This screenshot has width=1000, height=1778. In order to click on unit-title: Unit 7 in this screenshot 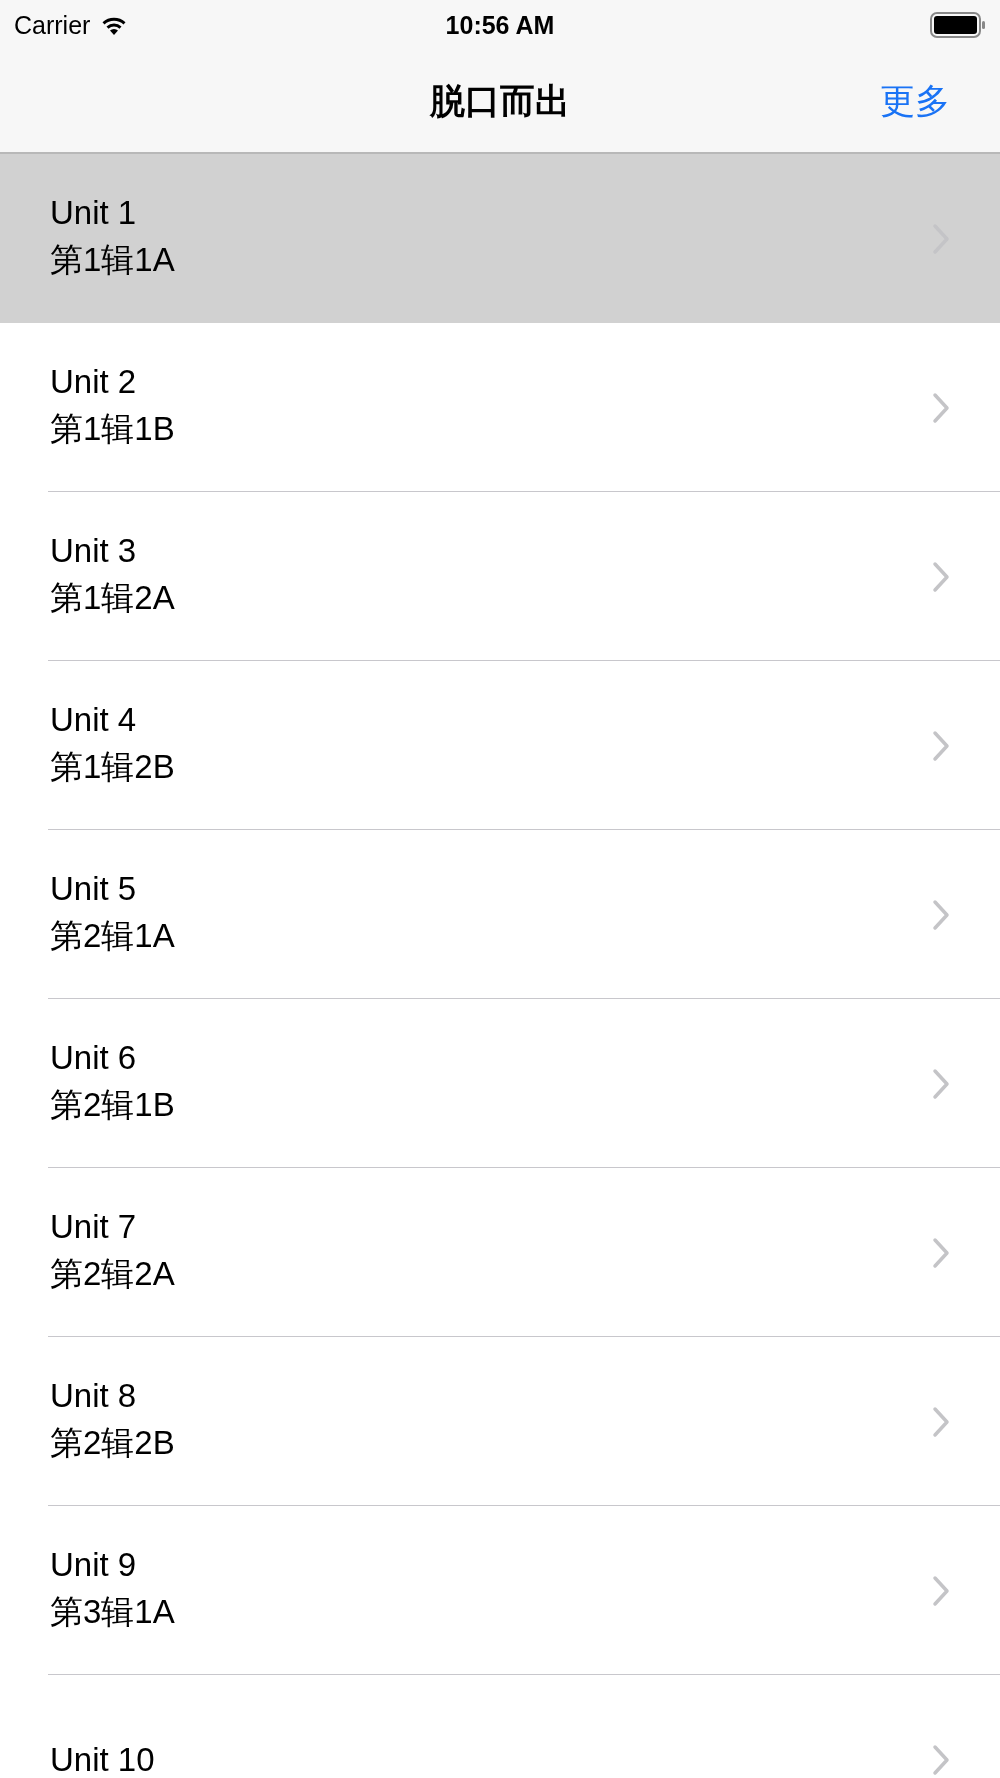, I will do `click(94, 1227)`.